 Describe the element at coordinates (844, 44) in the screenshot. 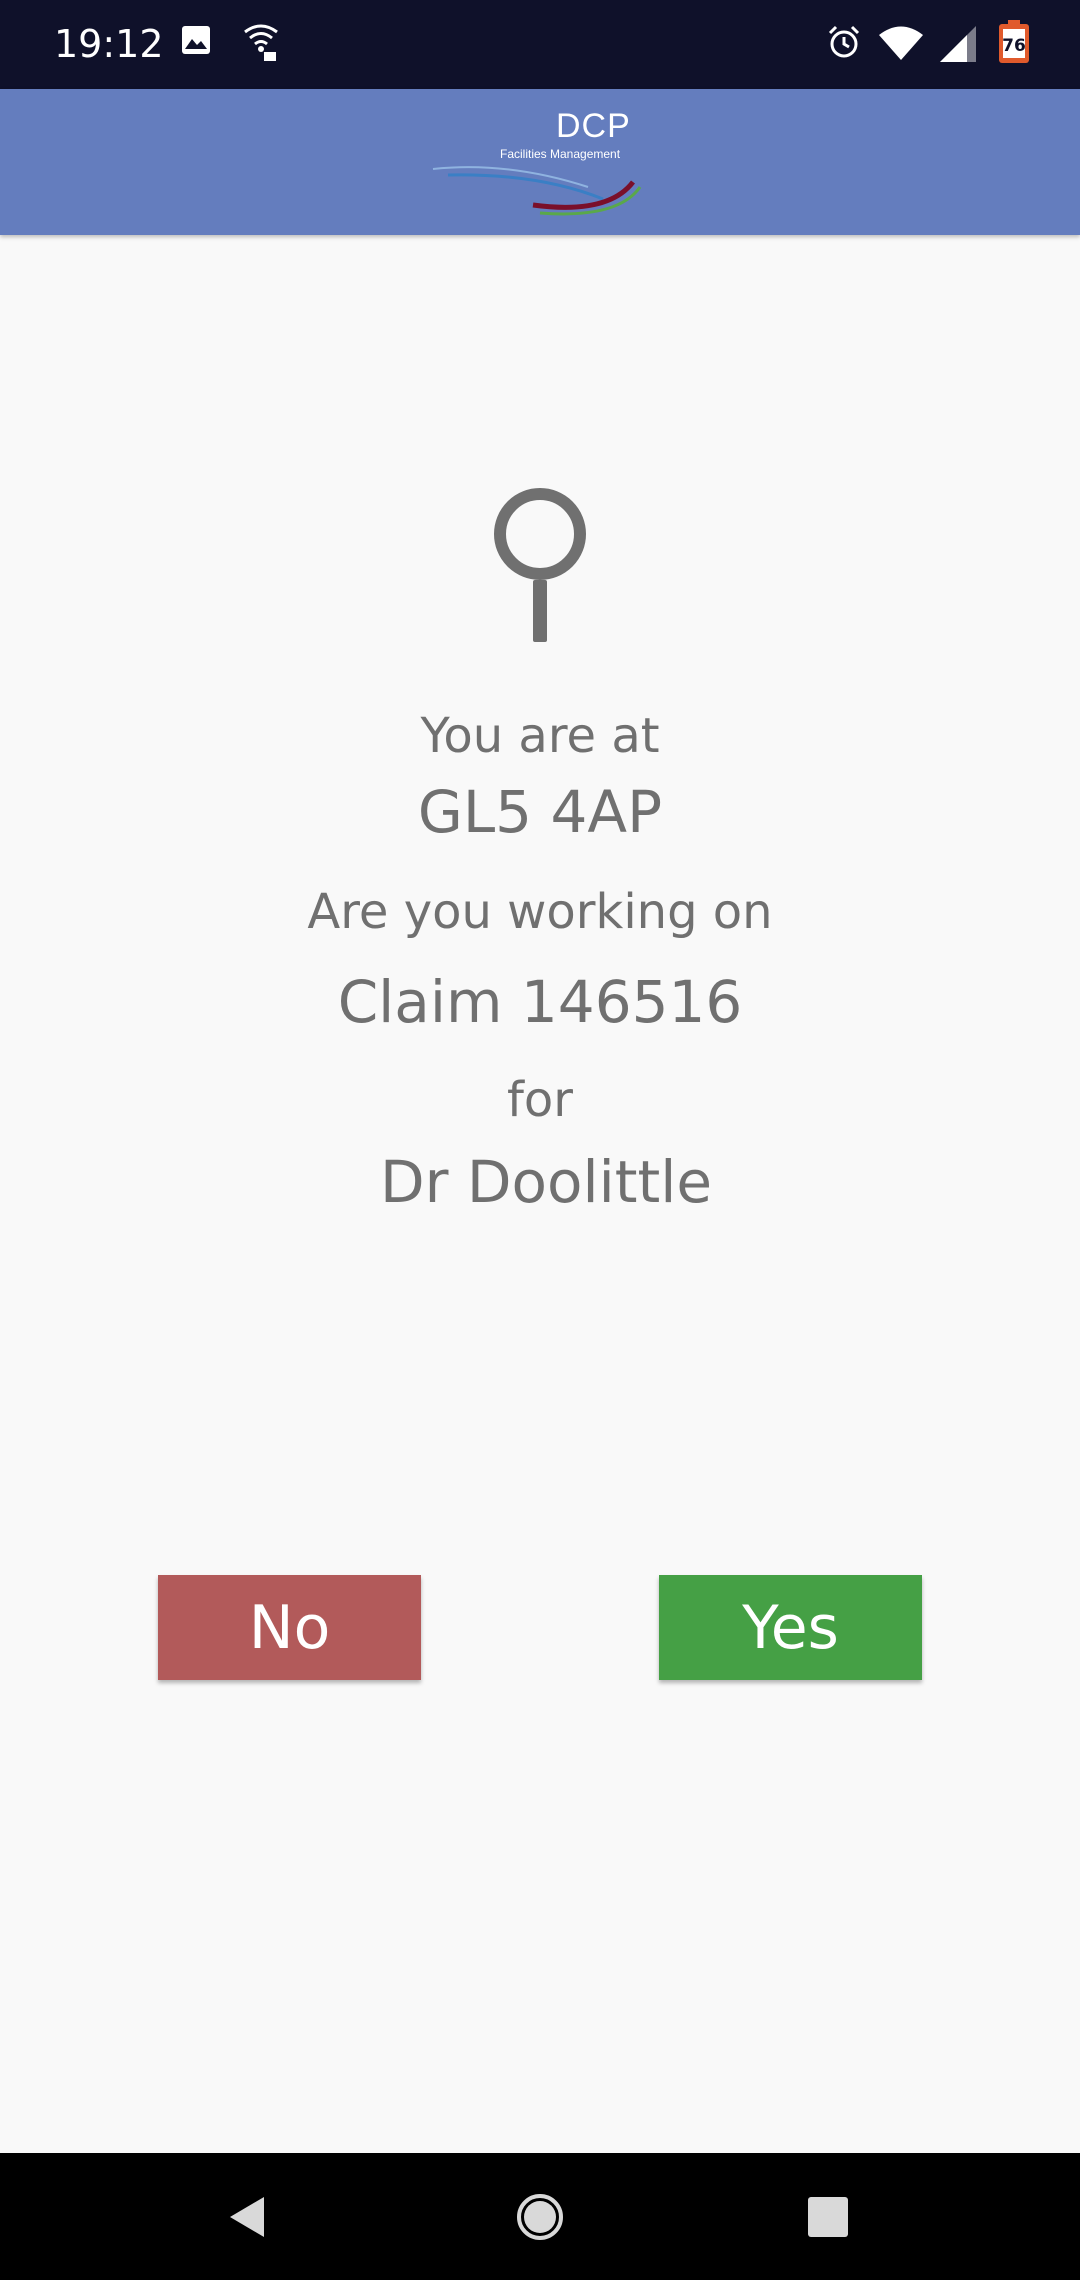

I see `alarm-icon` at that location.